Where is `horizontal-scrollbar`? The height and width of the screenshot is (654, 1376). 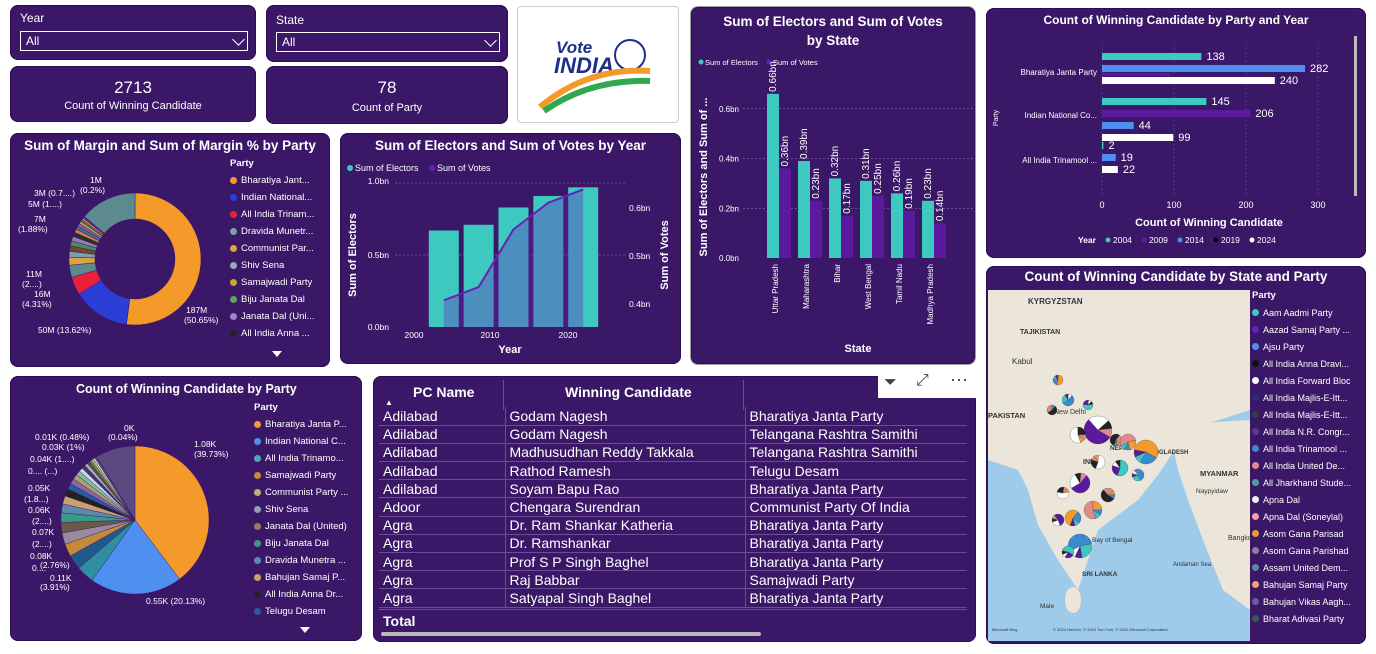 horizontal-scrollbar is located at coordinates (571, 634).